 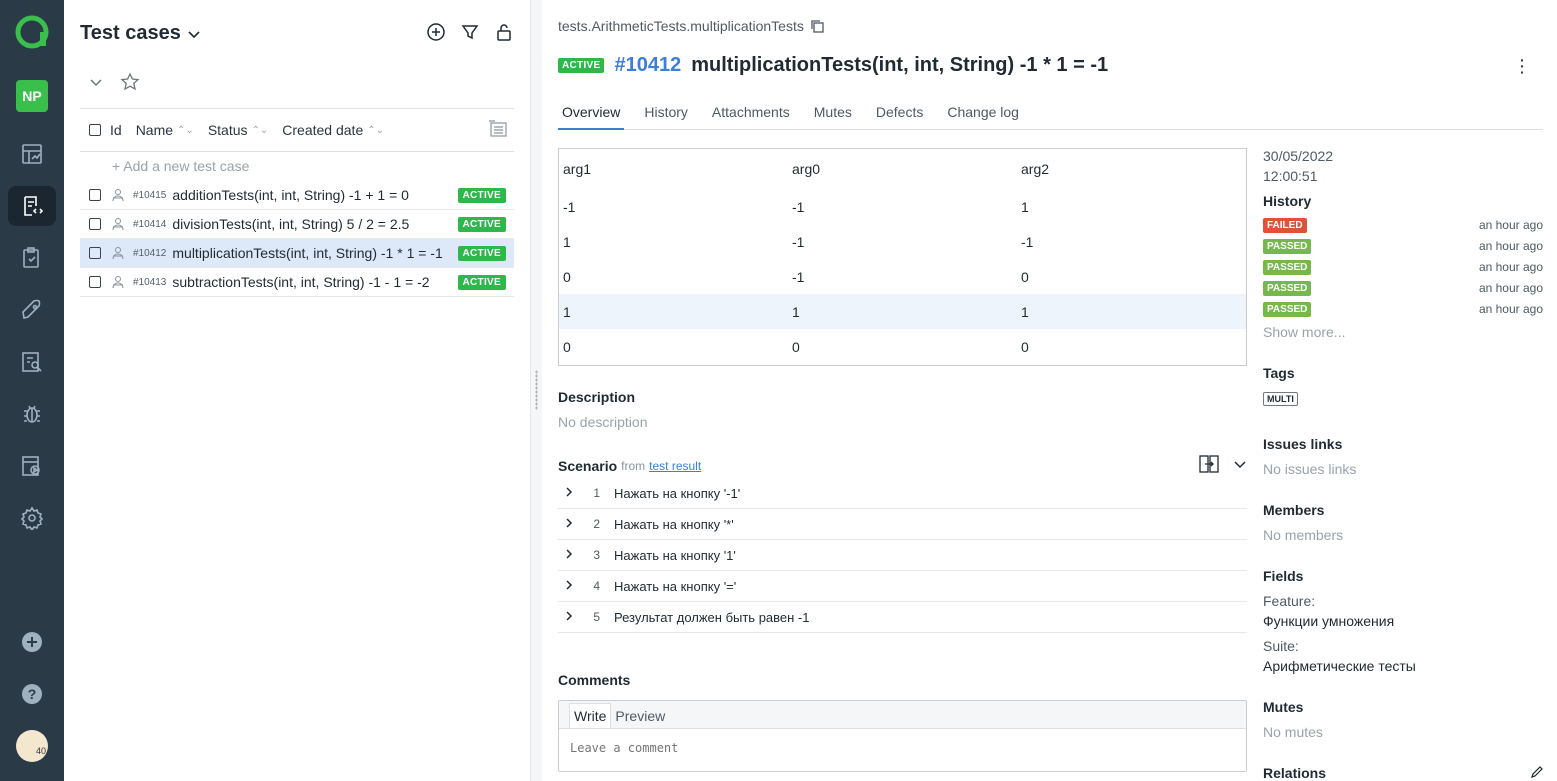 What do you see at coordinates (751, 115) in the screenshot?
I see `tab-attachments: Attachments` at bounding box center [751, 115].